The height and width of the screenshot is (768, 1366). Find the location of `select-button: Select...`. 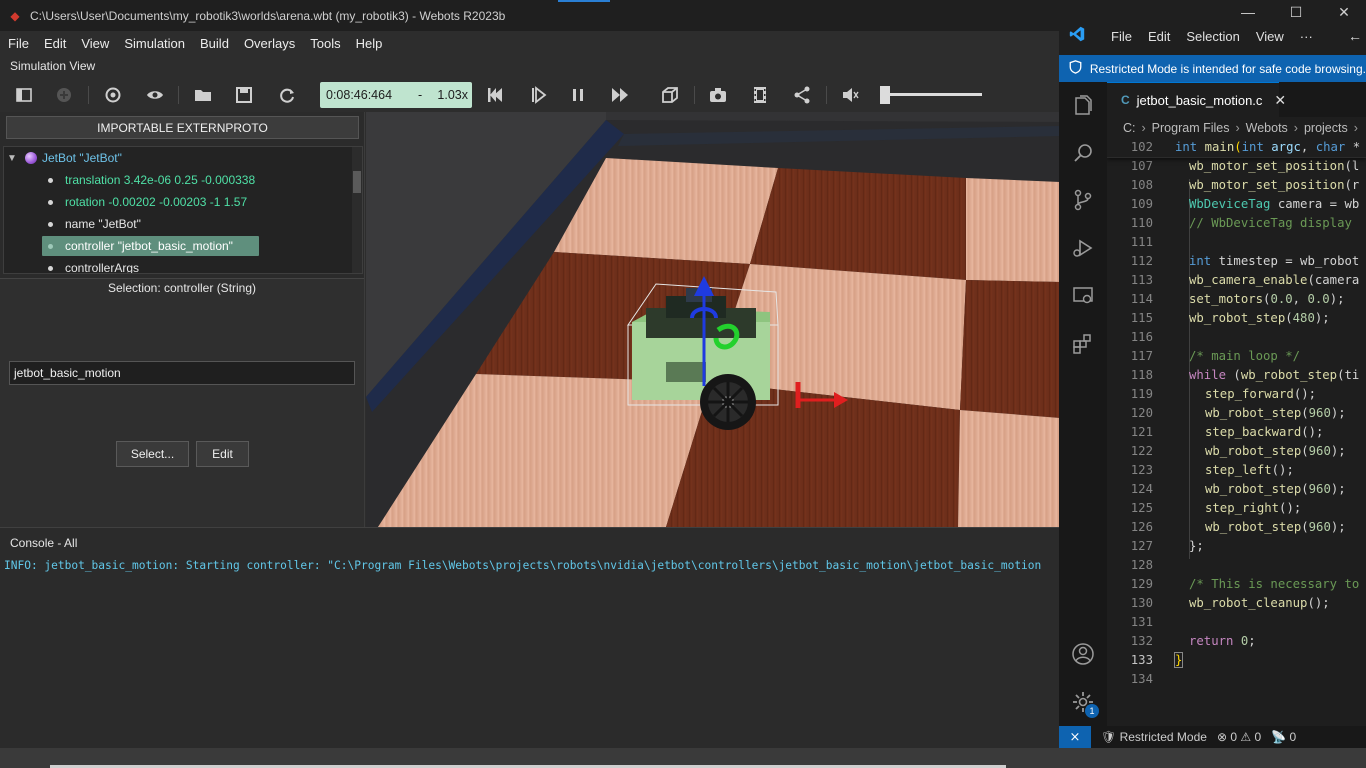

select-button: Select... is located at coordinates (152, 454).